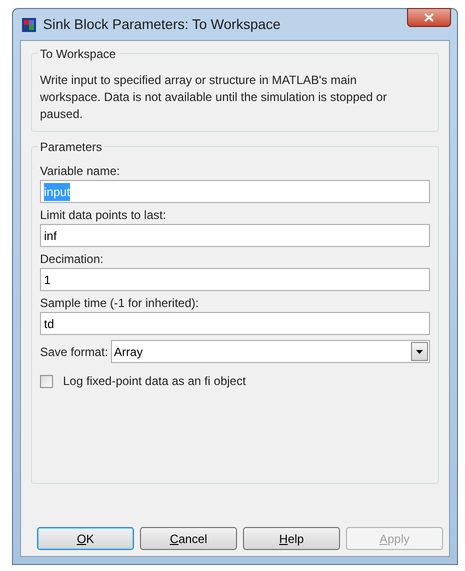 The height and width of the screenshot is (571, 465). Describe the element at coordinates (46, 381) in the screenshot. I see `checkbox` at that location.